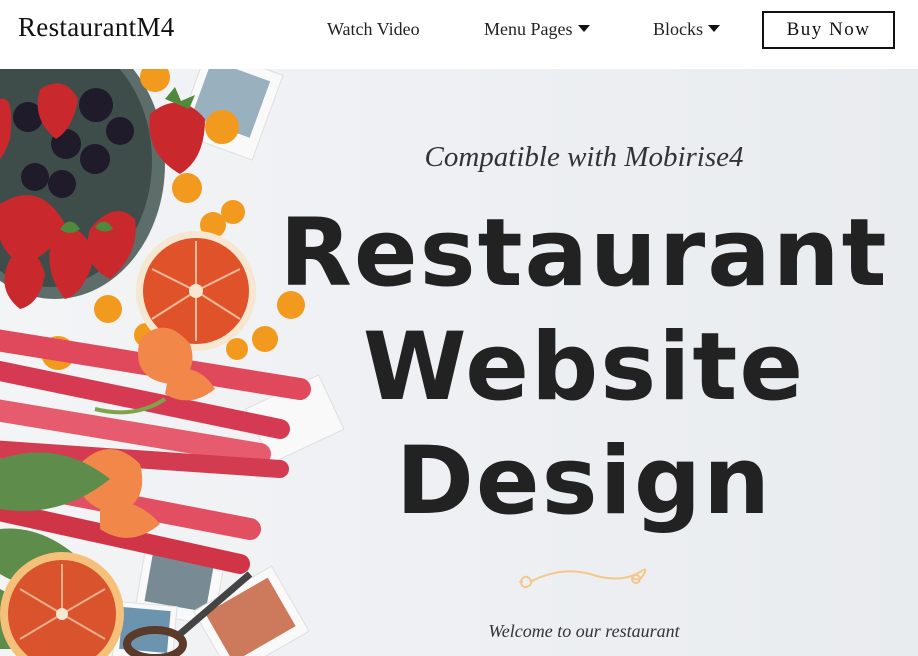 Image resolution: width=918 pixels, height=656 pixels. I want to click on hero-welcome-text: Welcome to our restaurant, so click(584, 631).